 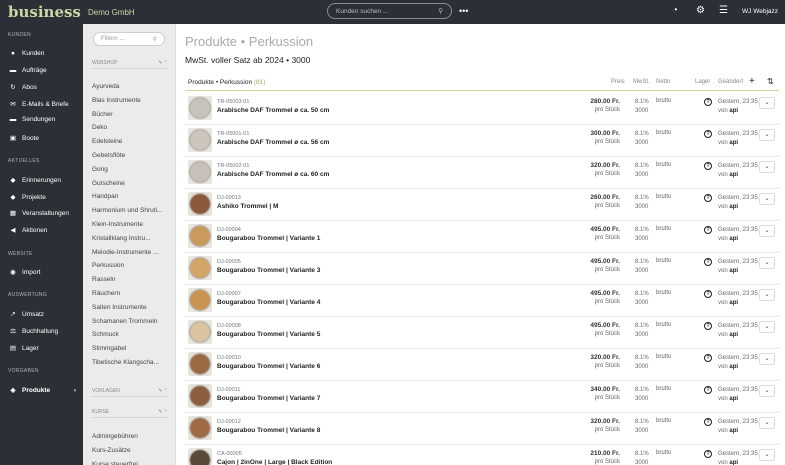 What do you see at coordinates (44, 230) in the screenshot?
I see `sidebar-item-aktionen: ◀ Aktionen` at bounding box center [44, 230].